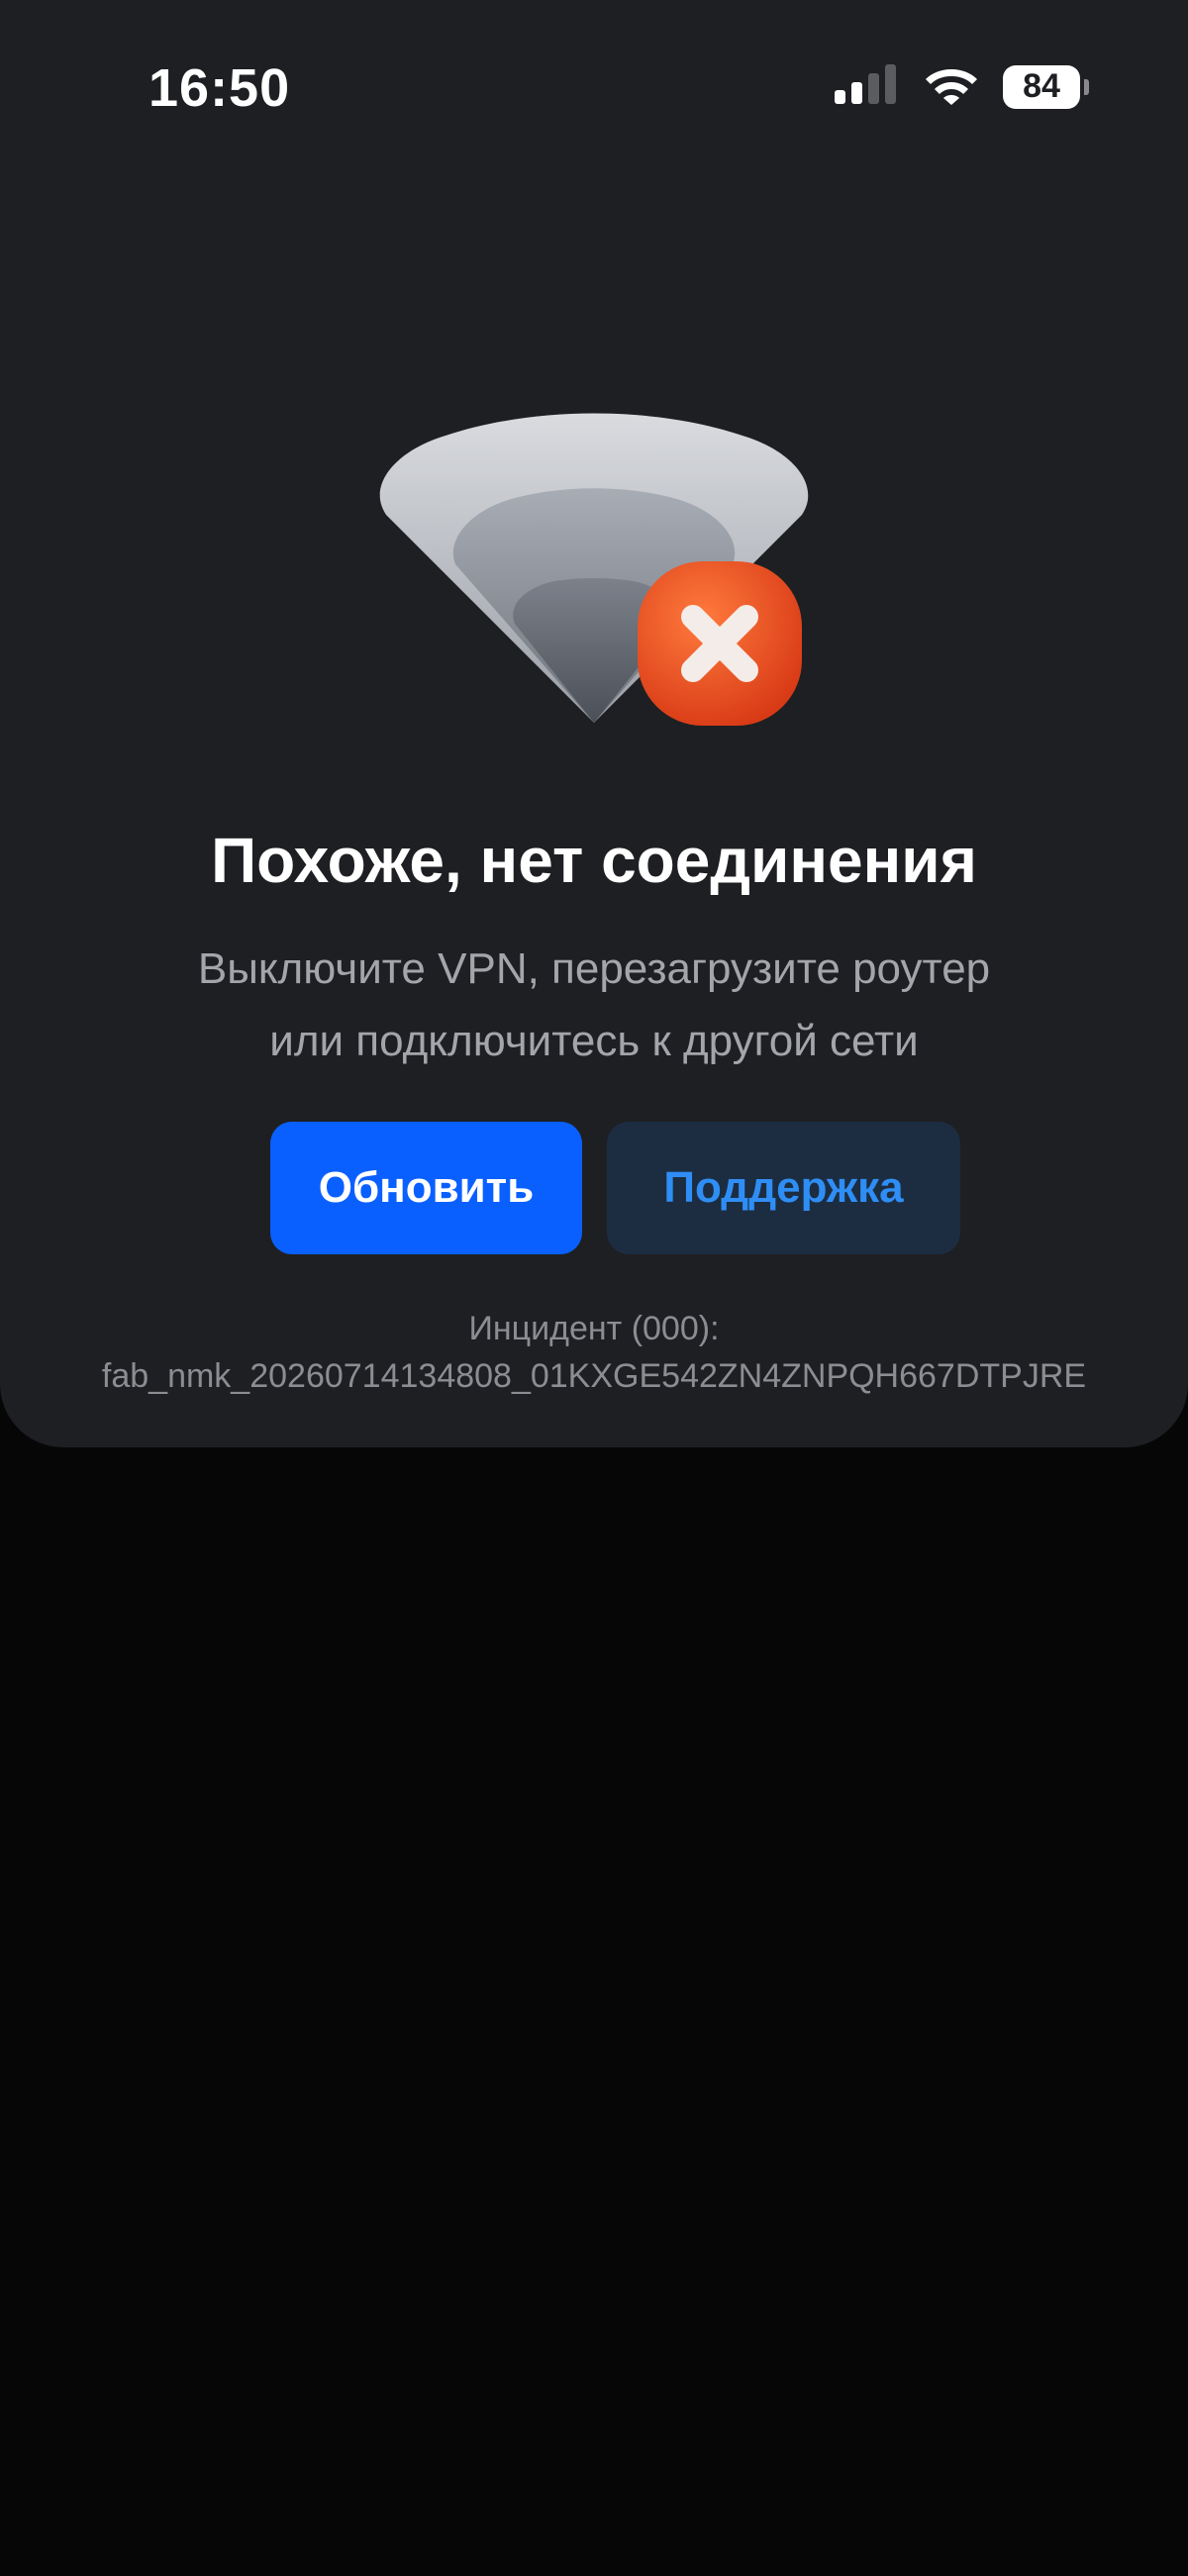 The height and width of the screenshot is (2576, 1188). I want to click on refresh-button: Обновить, so click(426, 1188).